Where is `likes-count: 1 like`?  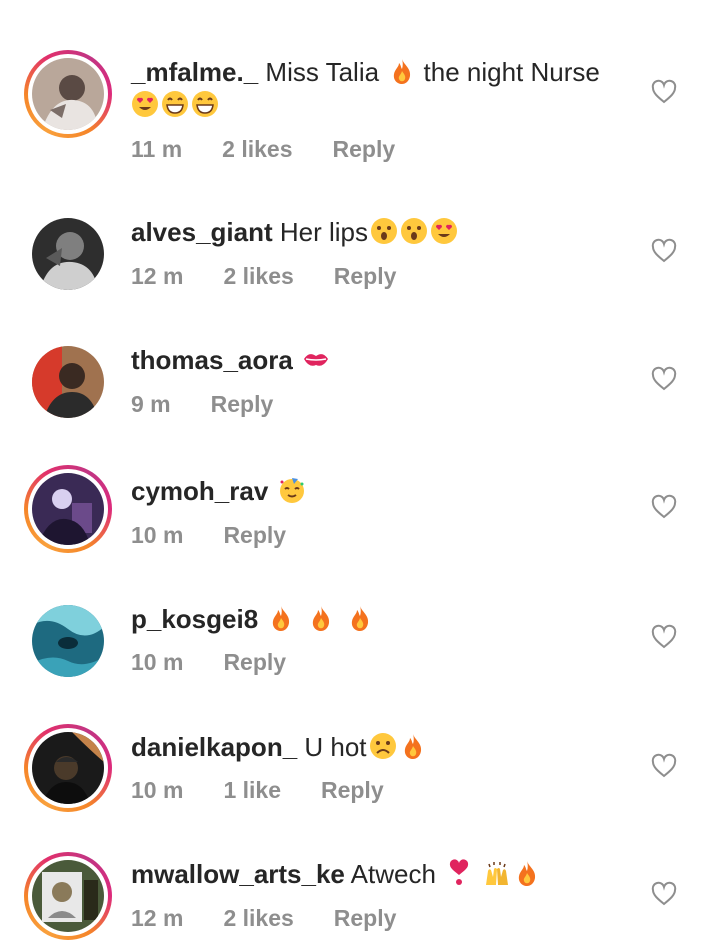
likes-count: 1 like is located at coordinates (252, 790).